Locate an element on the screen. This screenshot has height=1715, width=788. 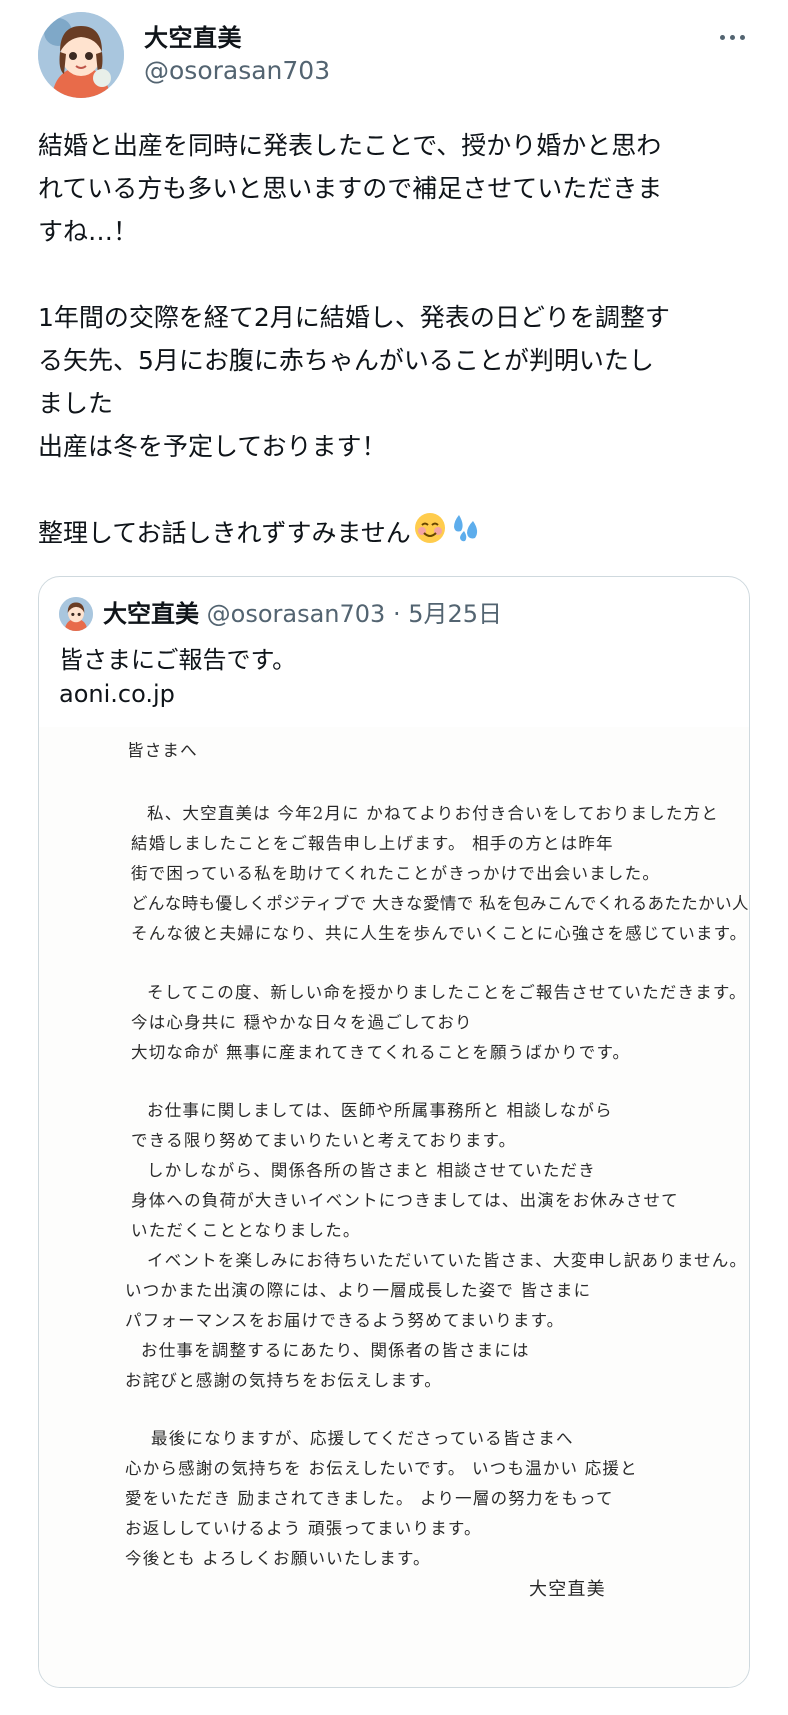
tweet-line: 結婚と出産を同時に発表したことで、授かり婚かと思わ is located at coordinates (350, 145).